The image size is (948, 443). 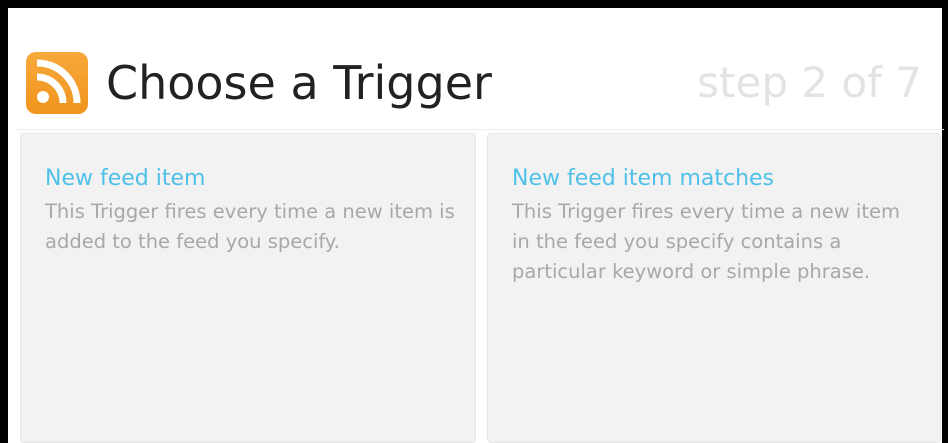 I want to click on trigger-title: New feed item, so click(x=125, y=179).